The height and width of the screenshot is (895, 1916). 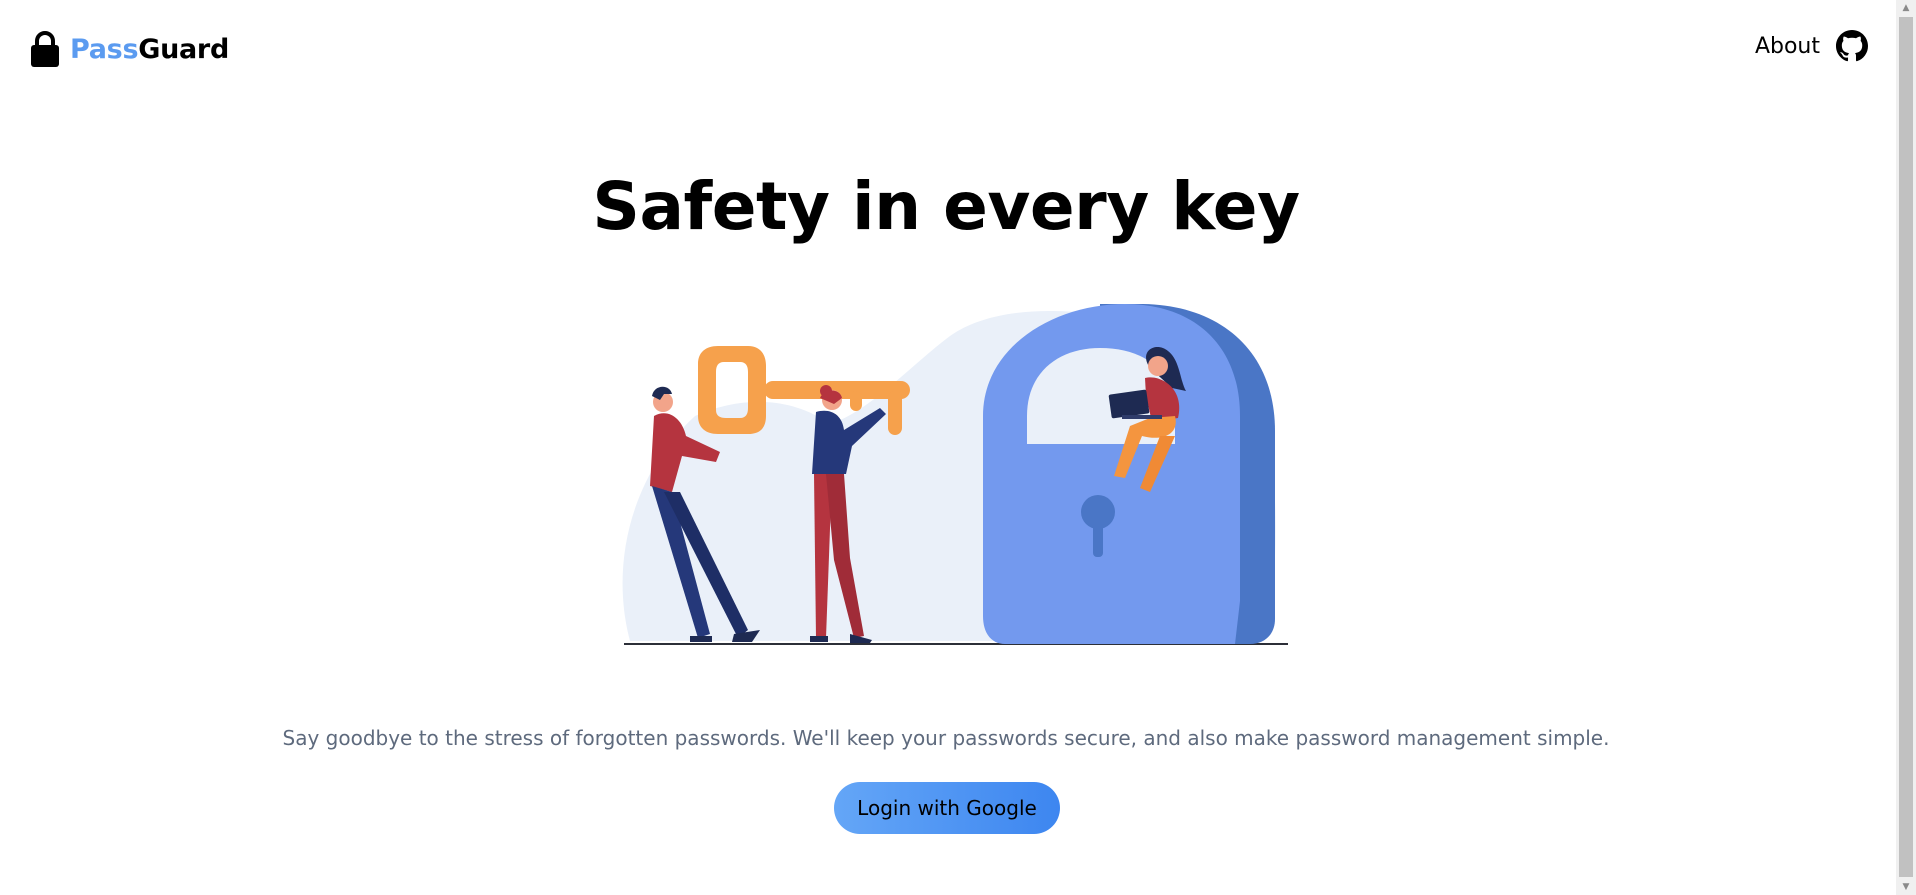 What do you see at coordinates (1098, 534) in the screenshot?
I see `keyhole-slot` at bounding box center [1098, 534].